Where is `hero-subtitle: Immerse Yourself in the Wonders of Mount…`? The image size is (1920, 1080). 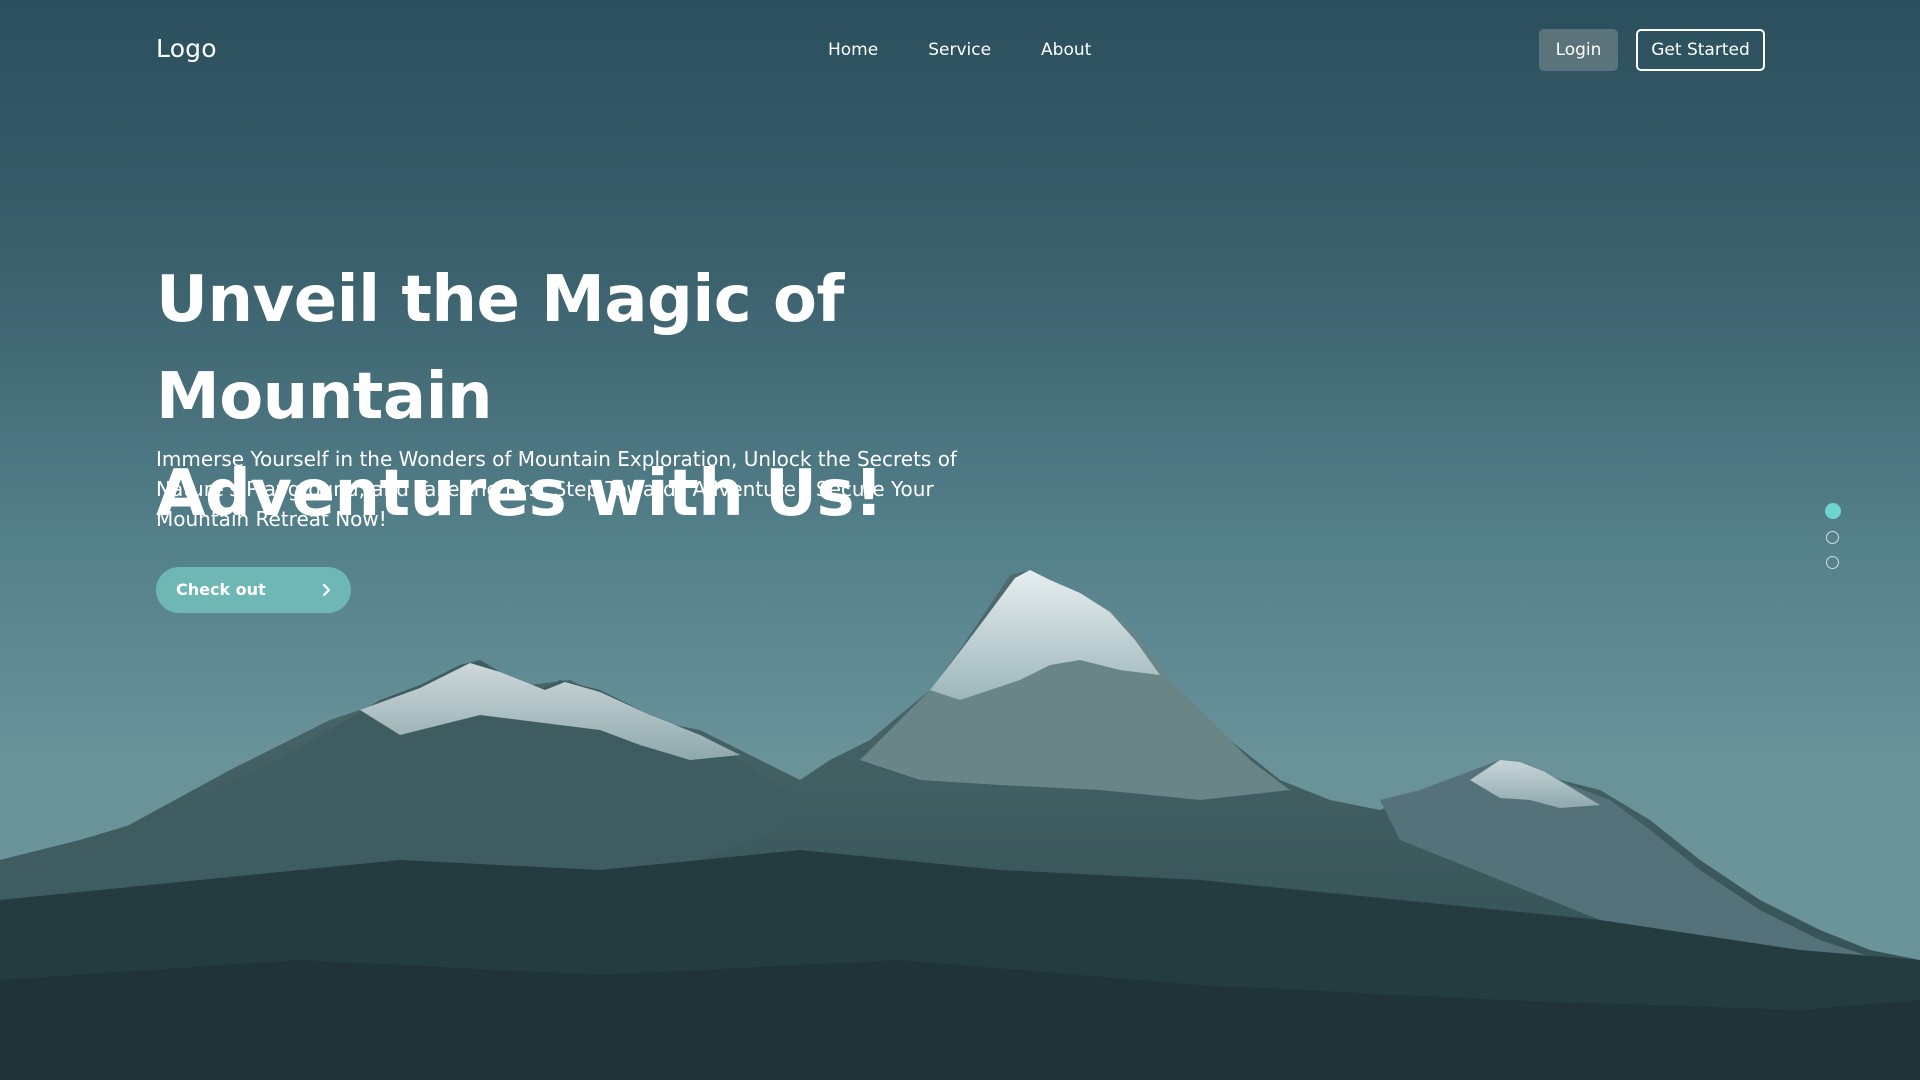 hero-subtitle: Immerse Yourself in the Wonders of Mount… is located at coordinates (556, 489).